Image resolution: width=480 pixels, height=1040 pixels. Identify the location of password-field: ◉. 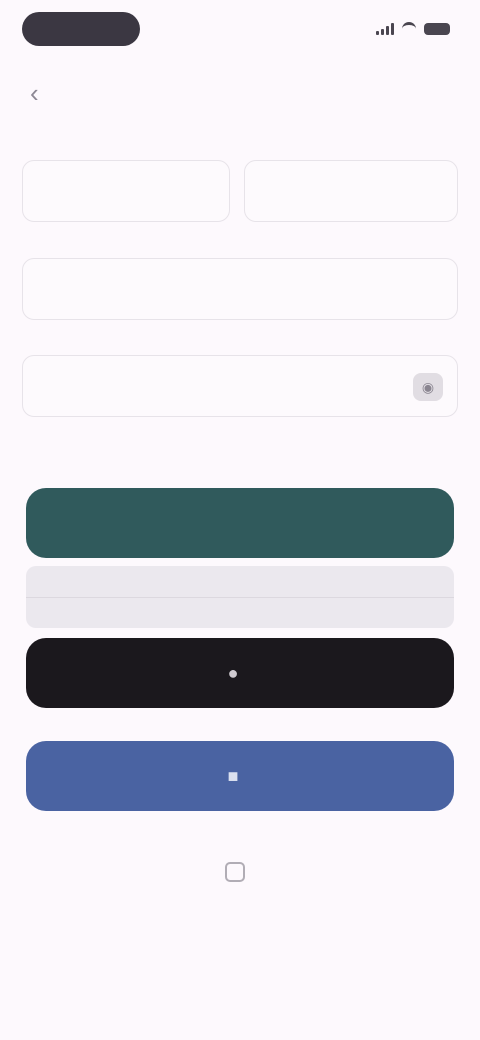
(240, 386).